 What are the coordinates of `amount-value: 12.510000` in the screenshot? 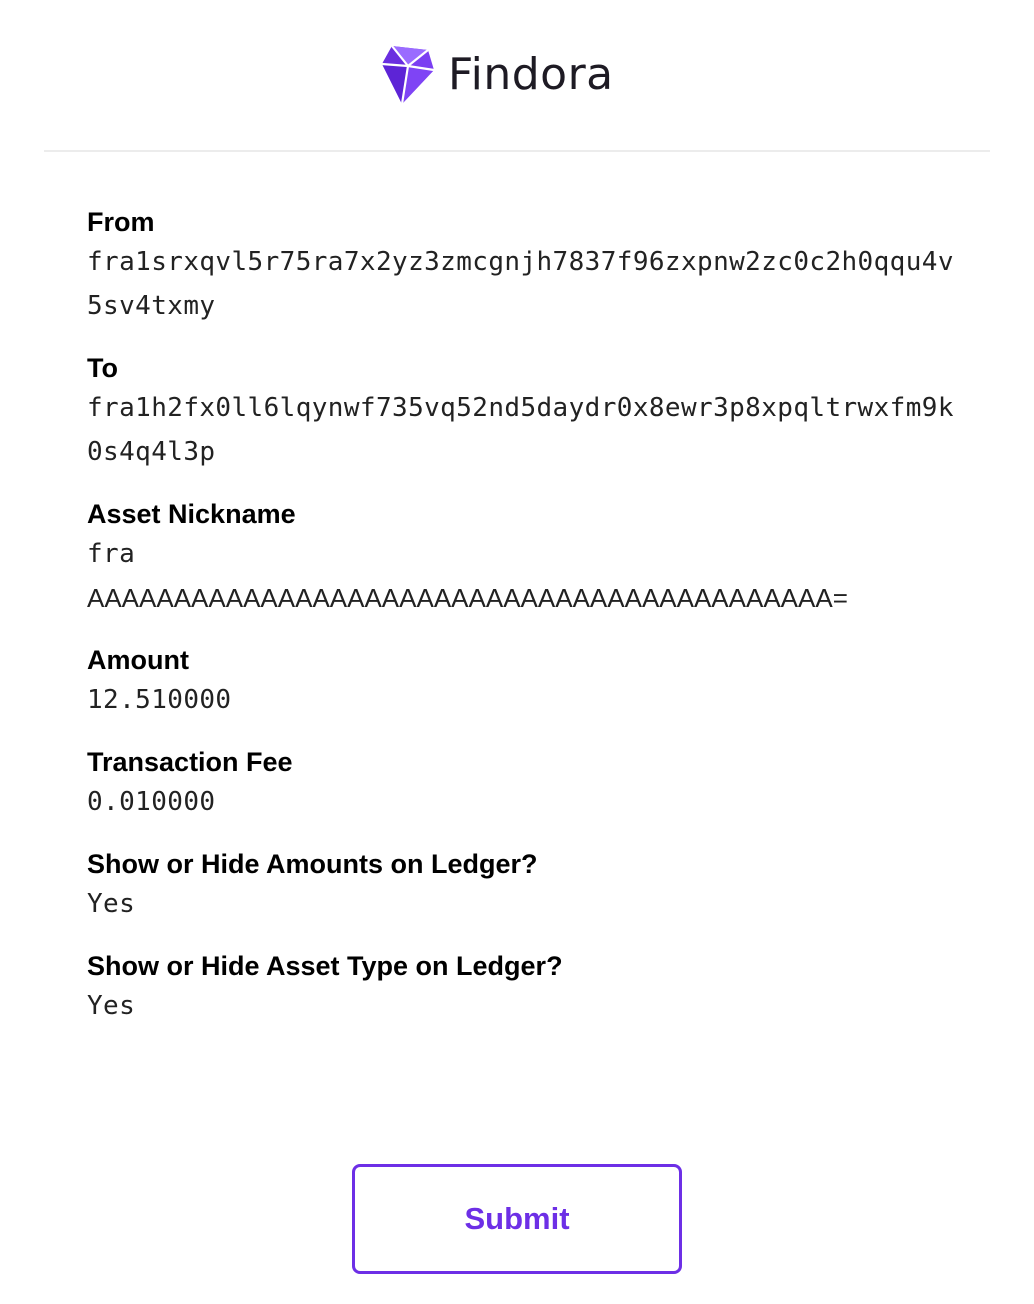 It's located at (159, 700).